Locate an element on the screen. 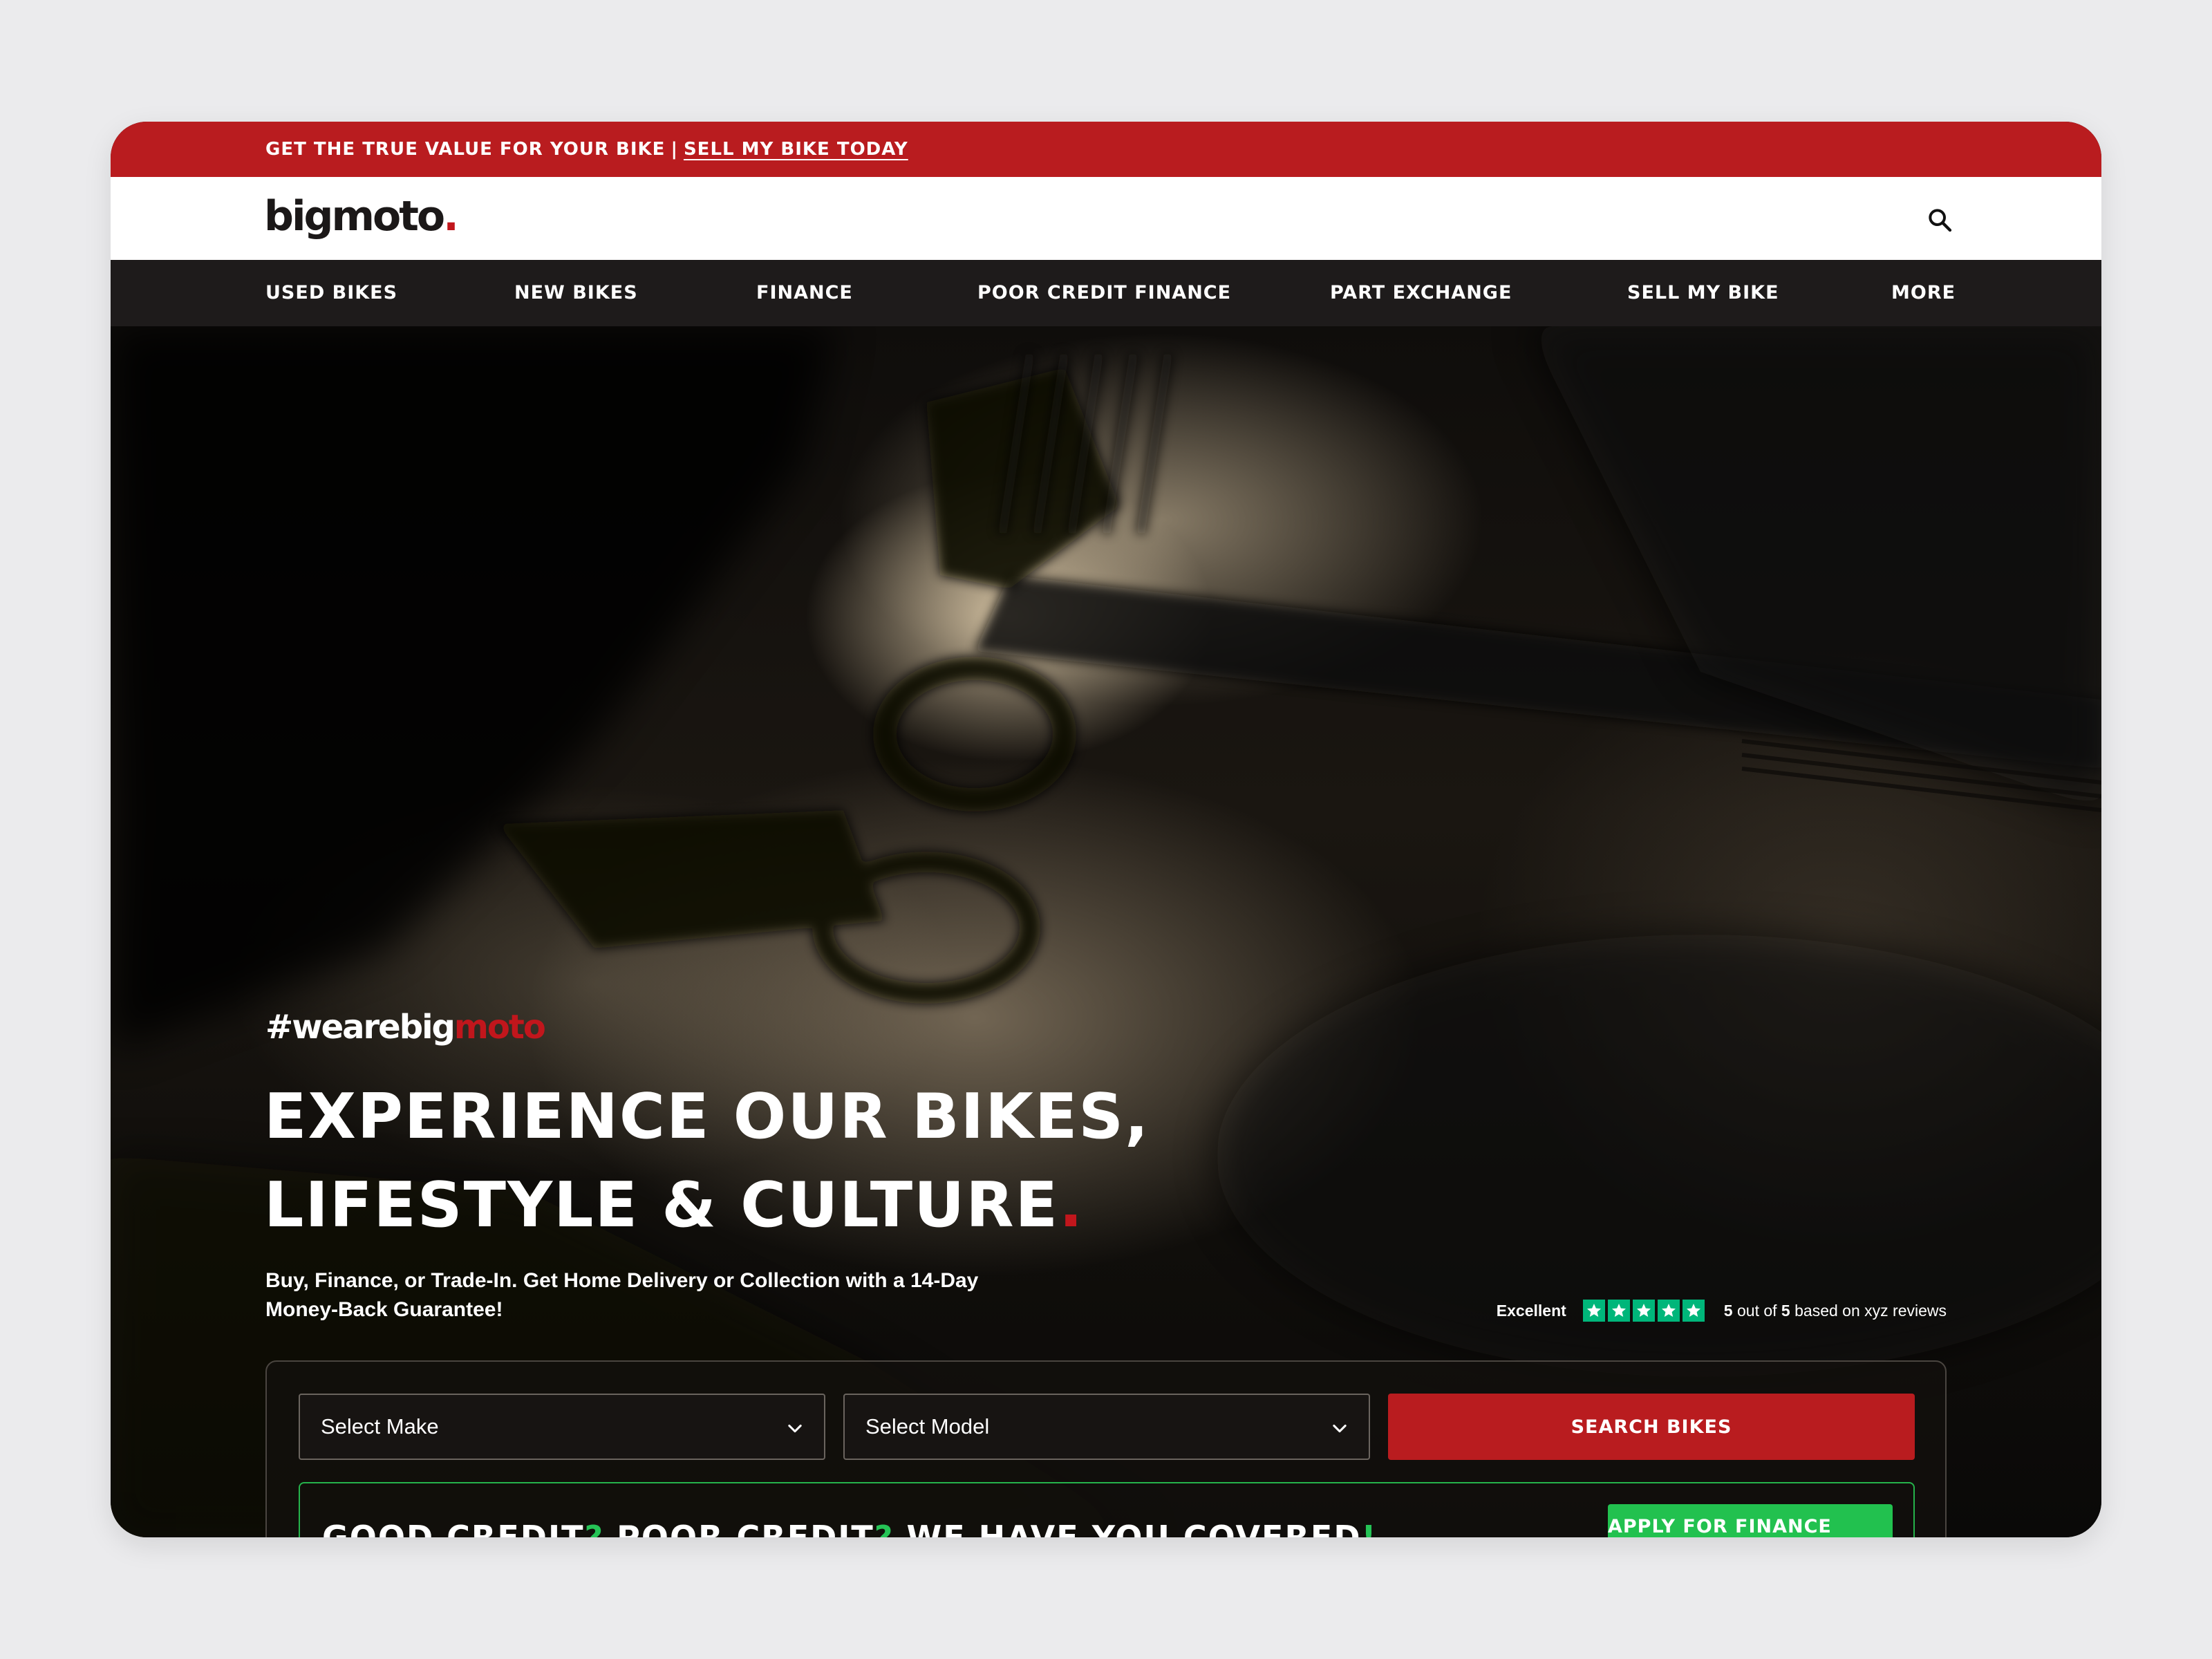  nav-poor-credit-finance: POOR CREDIT FINANCE is located at coordinates (1104, 293).